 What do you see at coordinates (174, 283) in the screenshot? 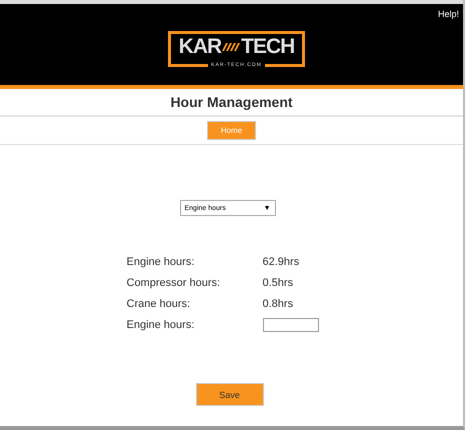
I see `hours-label: Compressor hours:` at bounding box center [174, 283].